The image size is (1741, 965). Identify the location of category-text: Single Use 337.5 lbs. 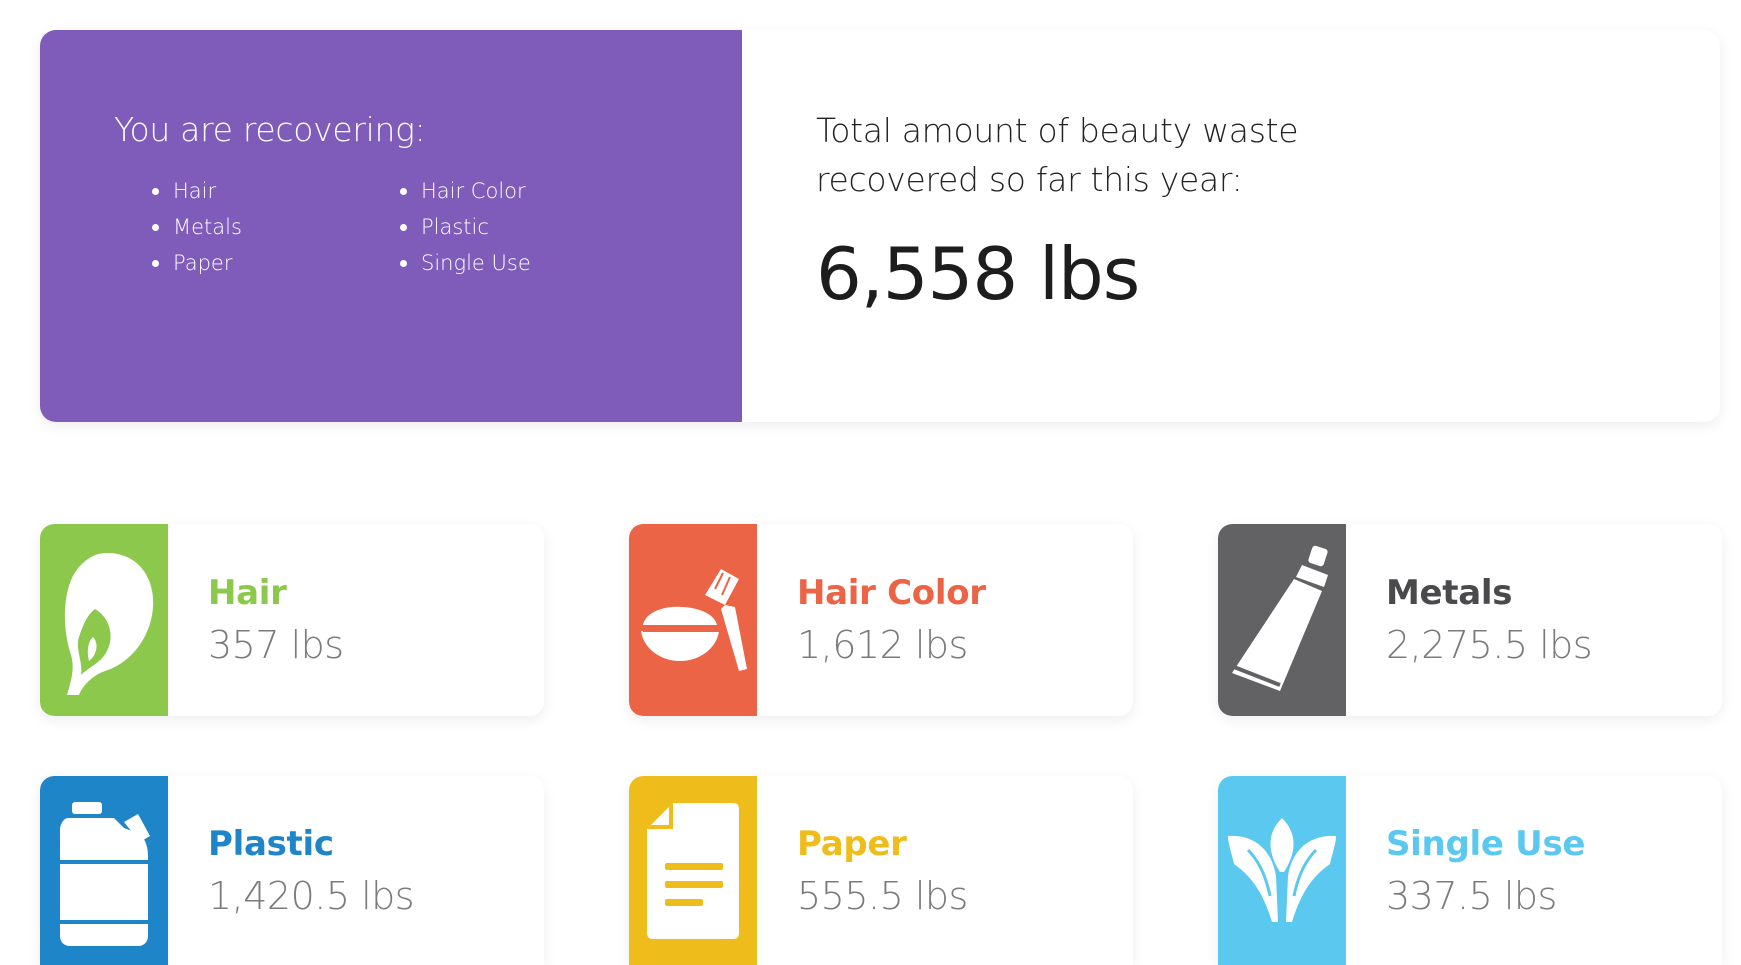
(1465, 871).